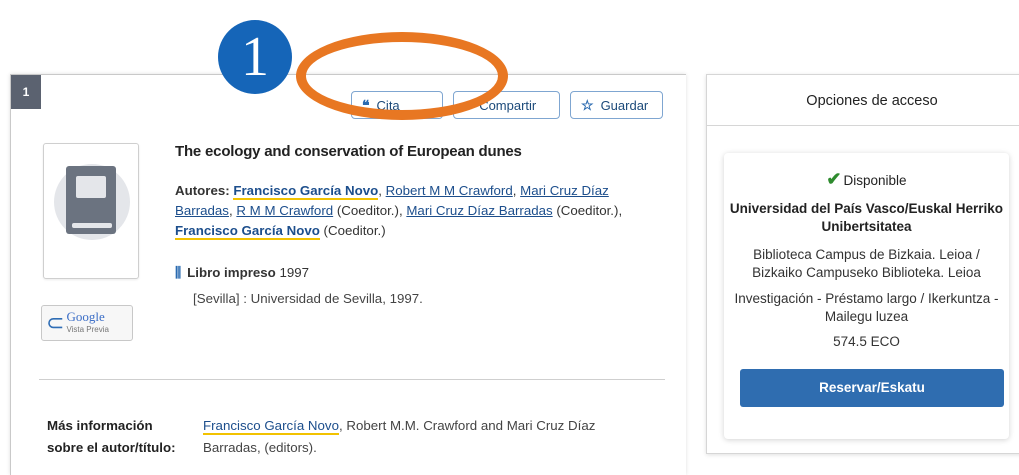 The height and width of the screenshot is (475, 1019). What do you see at coordinates (624, 105) in the screenshot?
I see `save-label: Guardar` at bounding box center [624, 105].